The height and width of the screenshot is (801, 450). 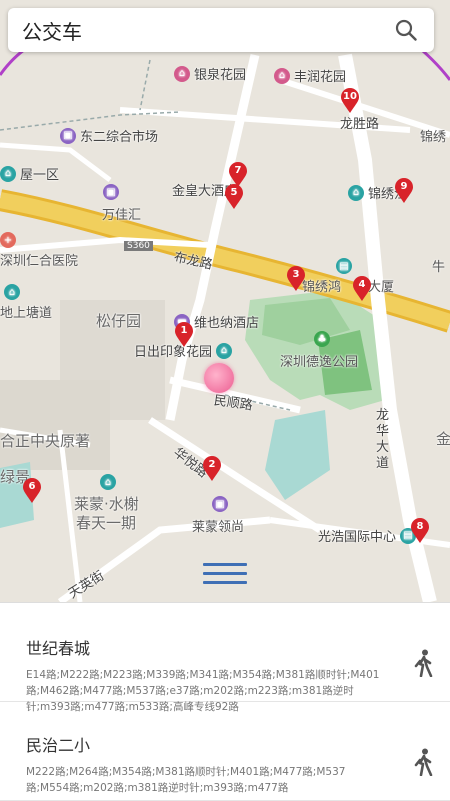 I want to click on poi-dishangtang: ⌂, so click(x=14, y=292).